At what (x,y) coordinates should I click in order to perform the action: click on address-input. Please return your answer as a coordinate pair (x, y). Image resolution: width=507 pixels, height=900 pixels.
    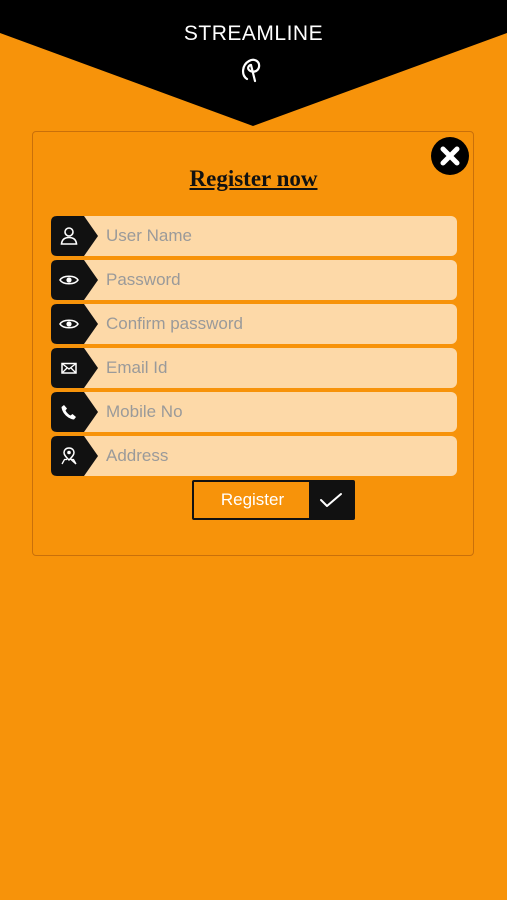
    Looking at the image, I should click on (254, 456).